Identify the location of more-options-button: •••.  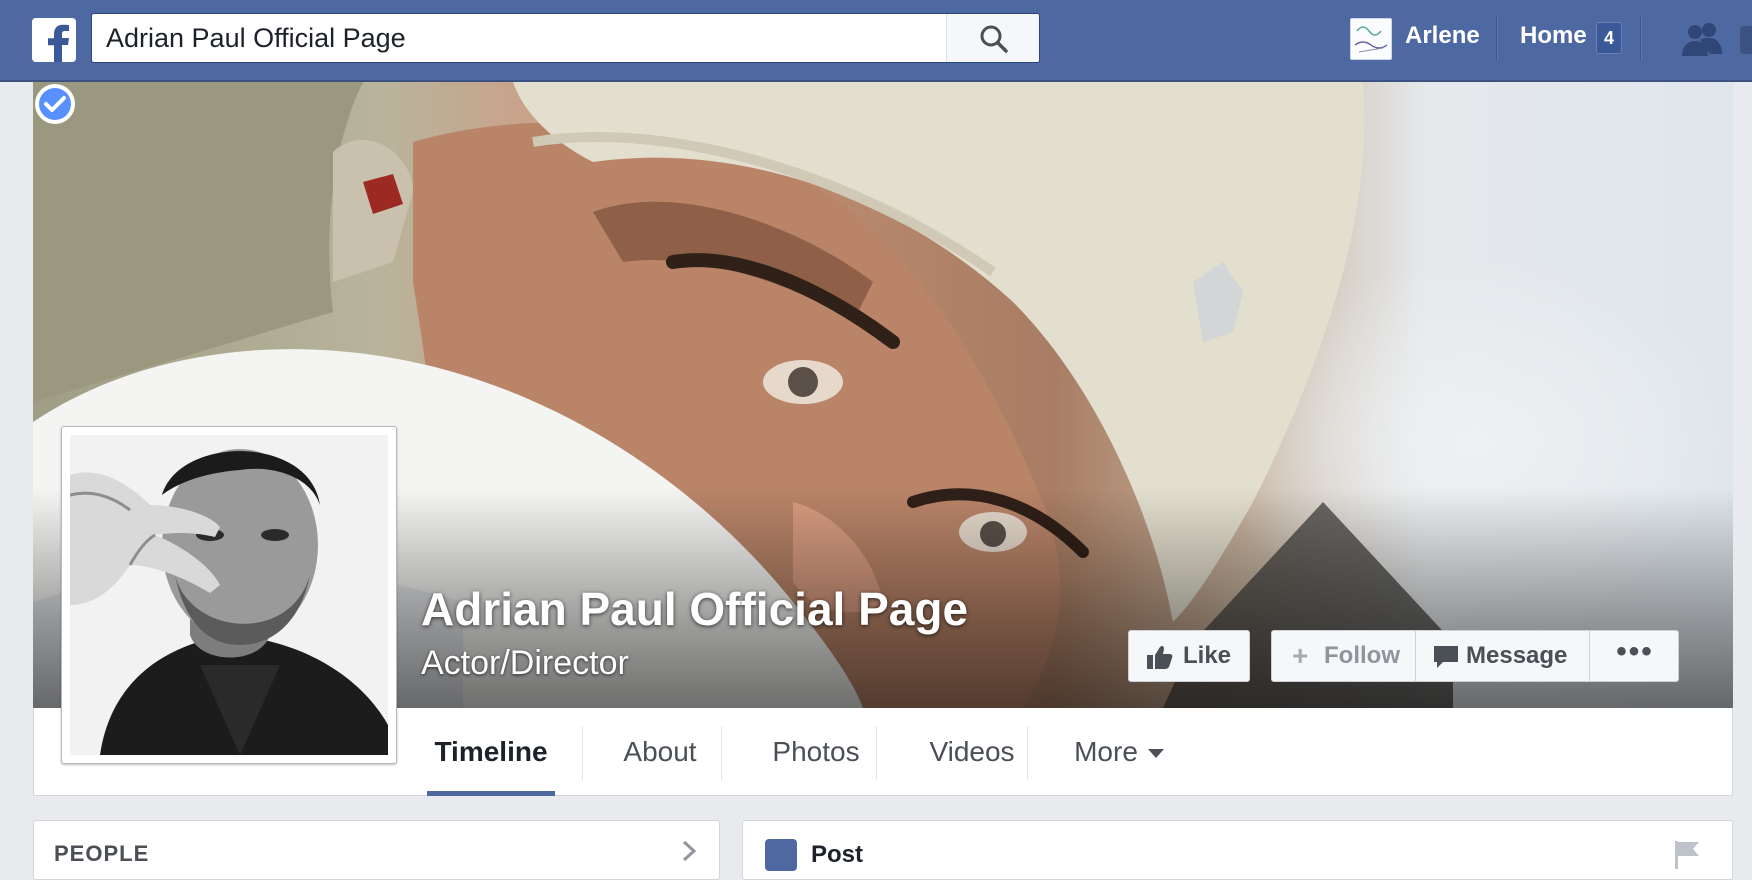
(1634, 656).